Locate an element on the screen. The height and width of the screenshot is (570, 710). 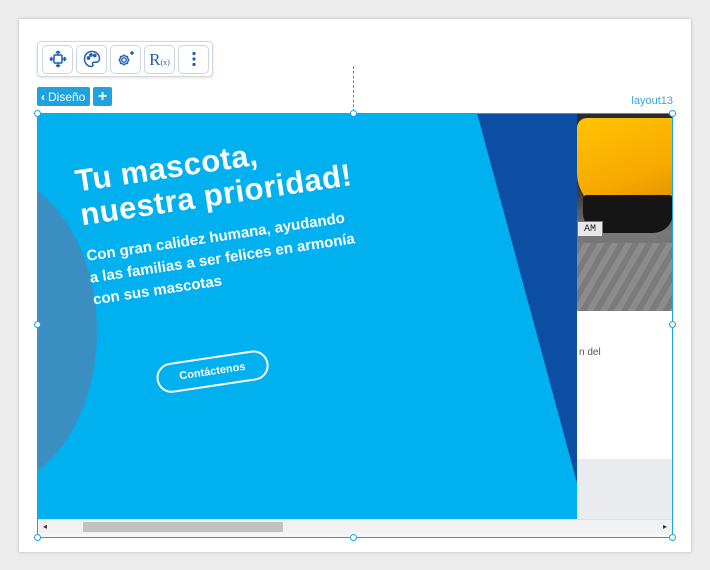
r-function-icon: R(x) is located at coordinates (159, 59).